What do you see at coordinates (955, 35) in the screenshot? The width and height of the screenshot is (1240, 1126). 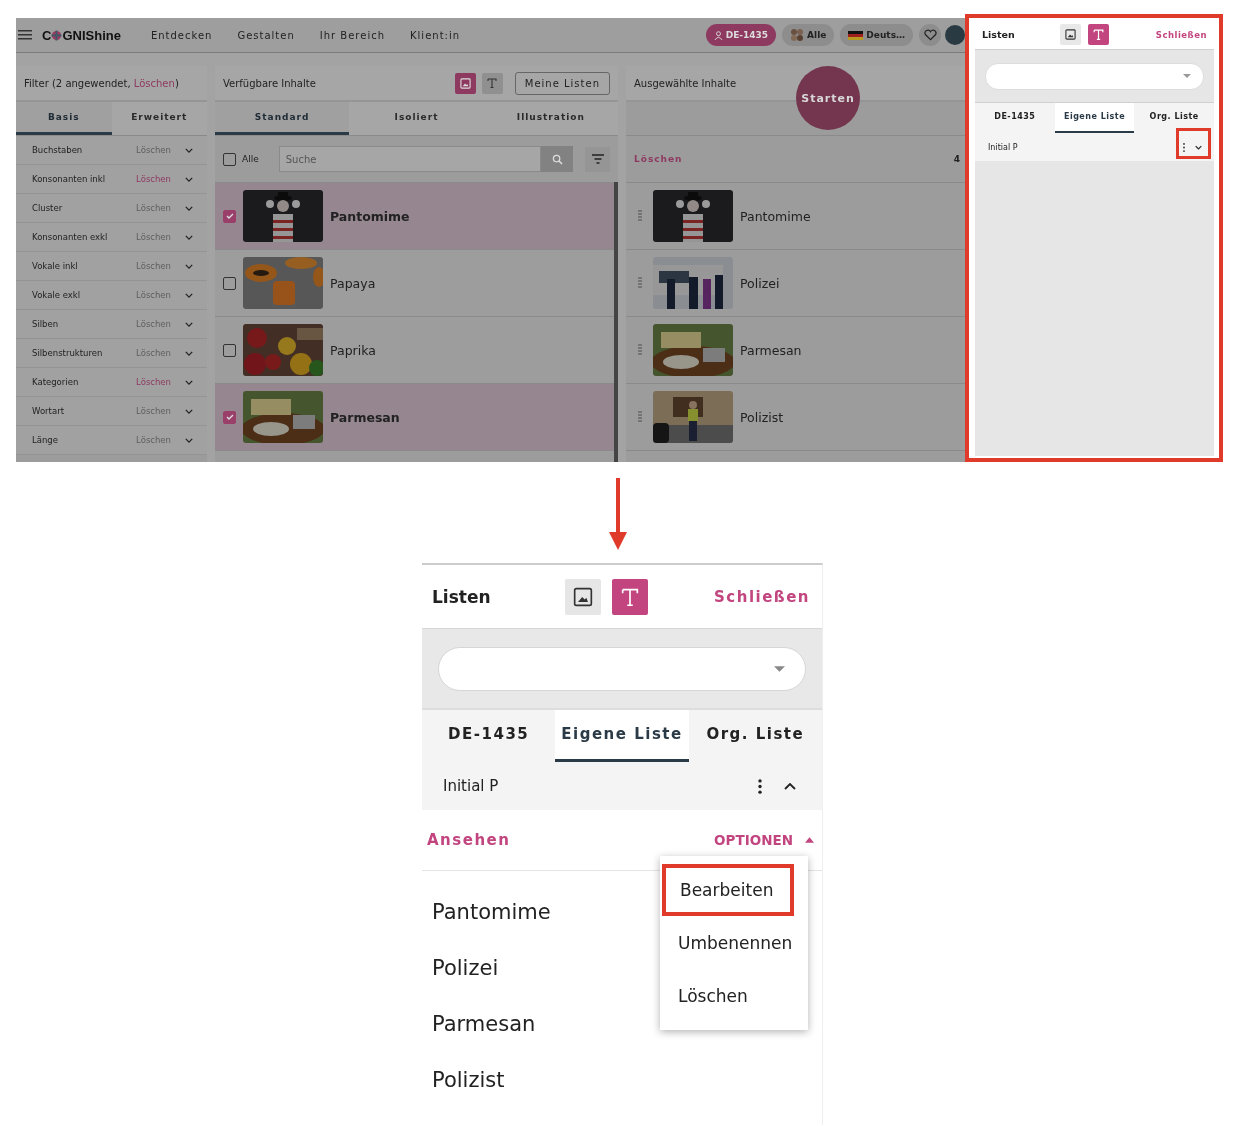 I see `avatar-icon` at bounding box center [955, 35].